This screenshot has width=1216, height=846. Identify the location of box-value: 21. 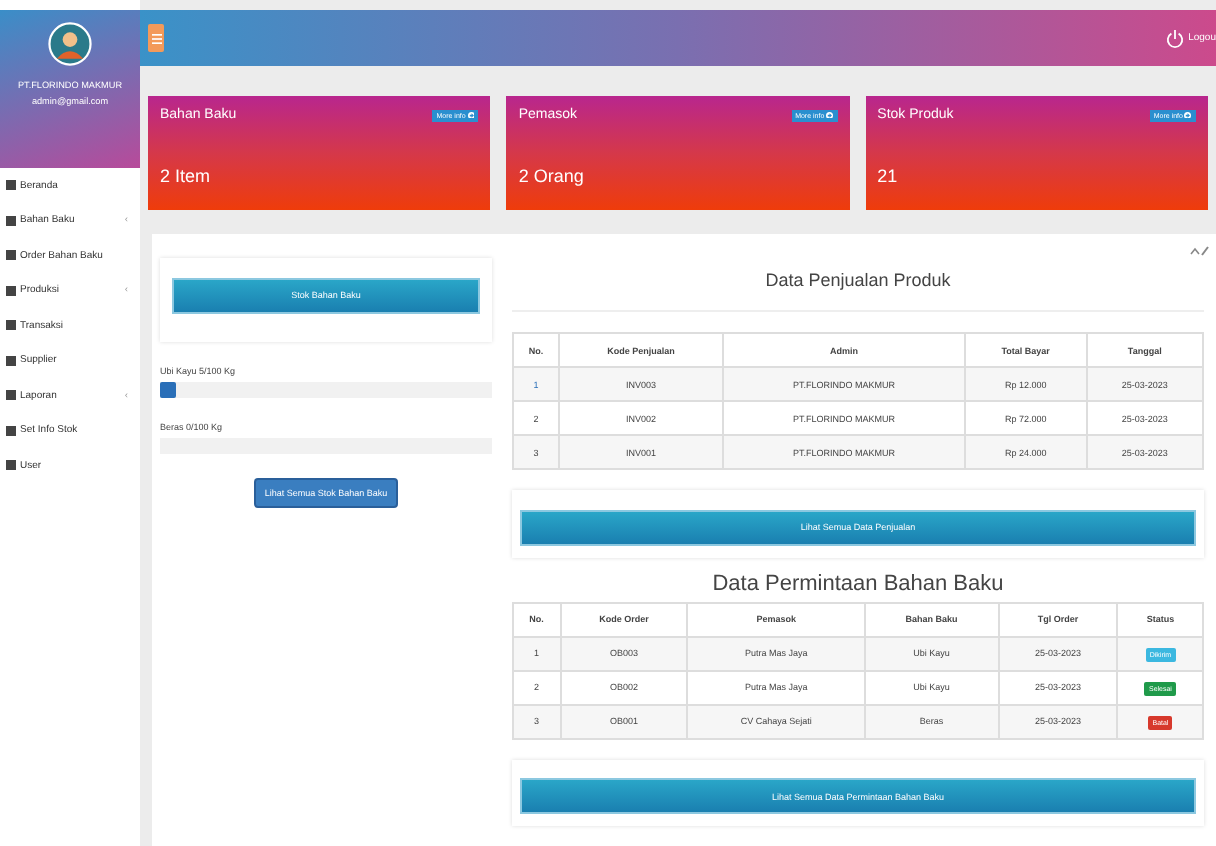
(888, 176).